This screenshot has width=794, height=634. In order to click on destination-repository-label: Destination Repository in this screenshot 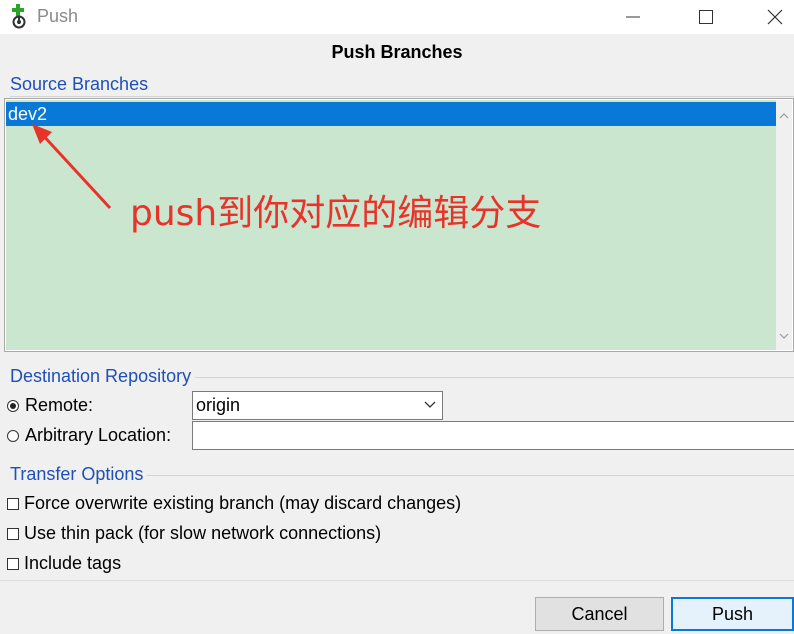, I will do `click(103, 376)`.